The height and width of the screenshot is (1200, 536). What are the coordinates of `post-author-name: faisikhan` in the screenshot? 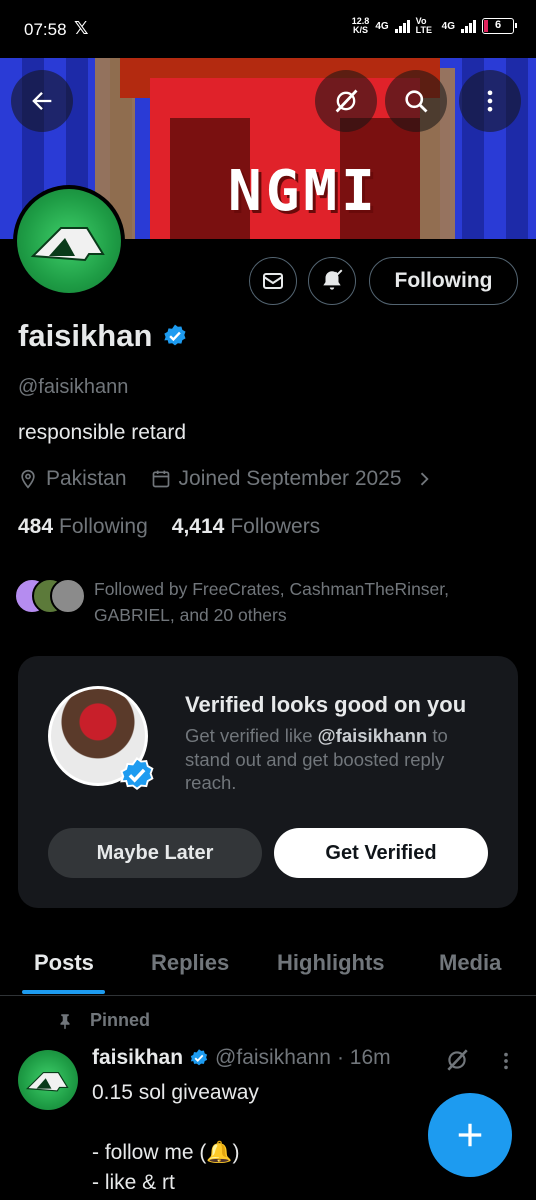 It's located at (137, 1058).